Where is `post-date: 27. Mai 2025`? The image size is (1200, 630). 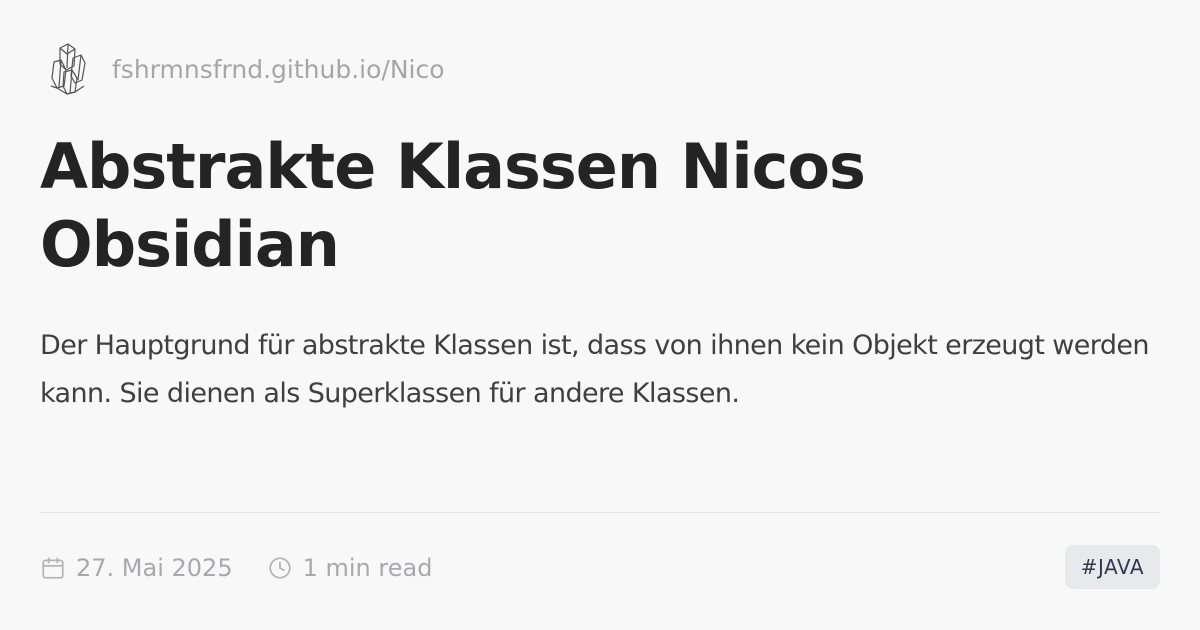 post-date: 27. Mai 2025 is located at coordinates (136, 568).